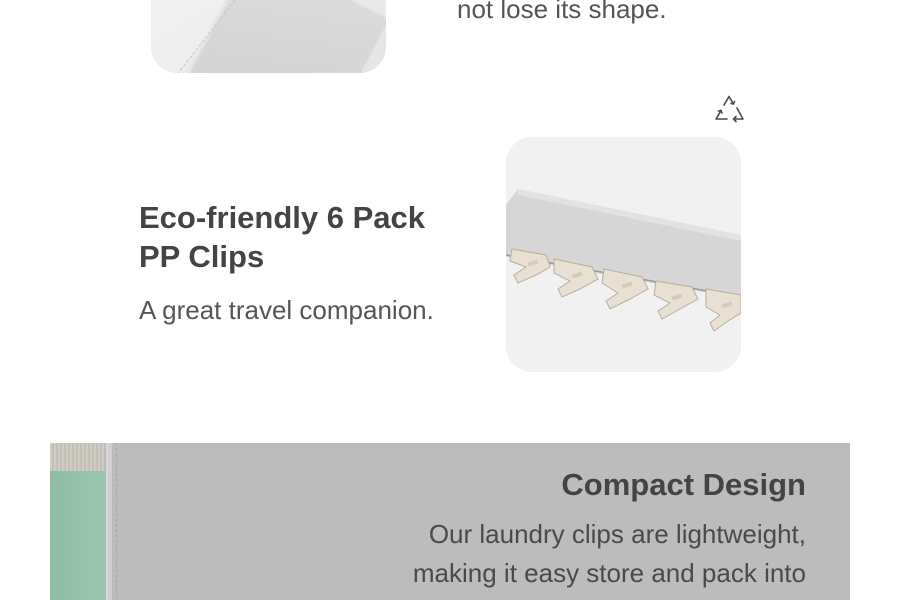  I want to click on fabric-product-image, so click(268, 36).